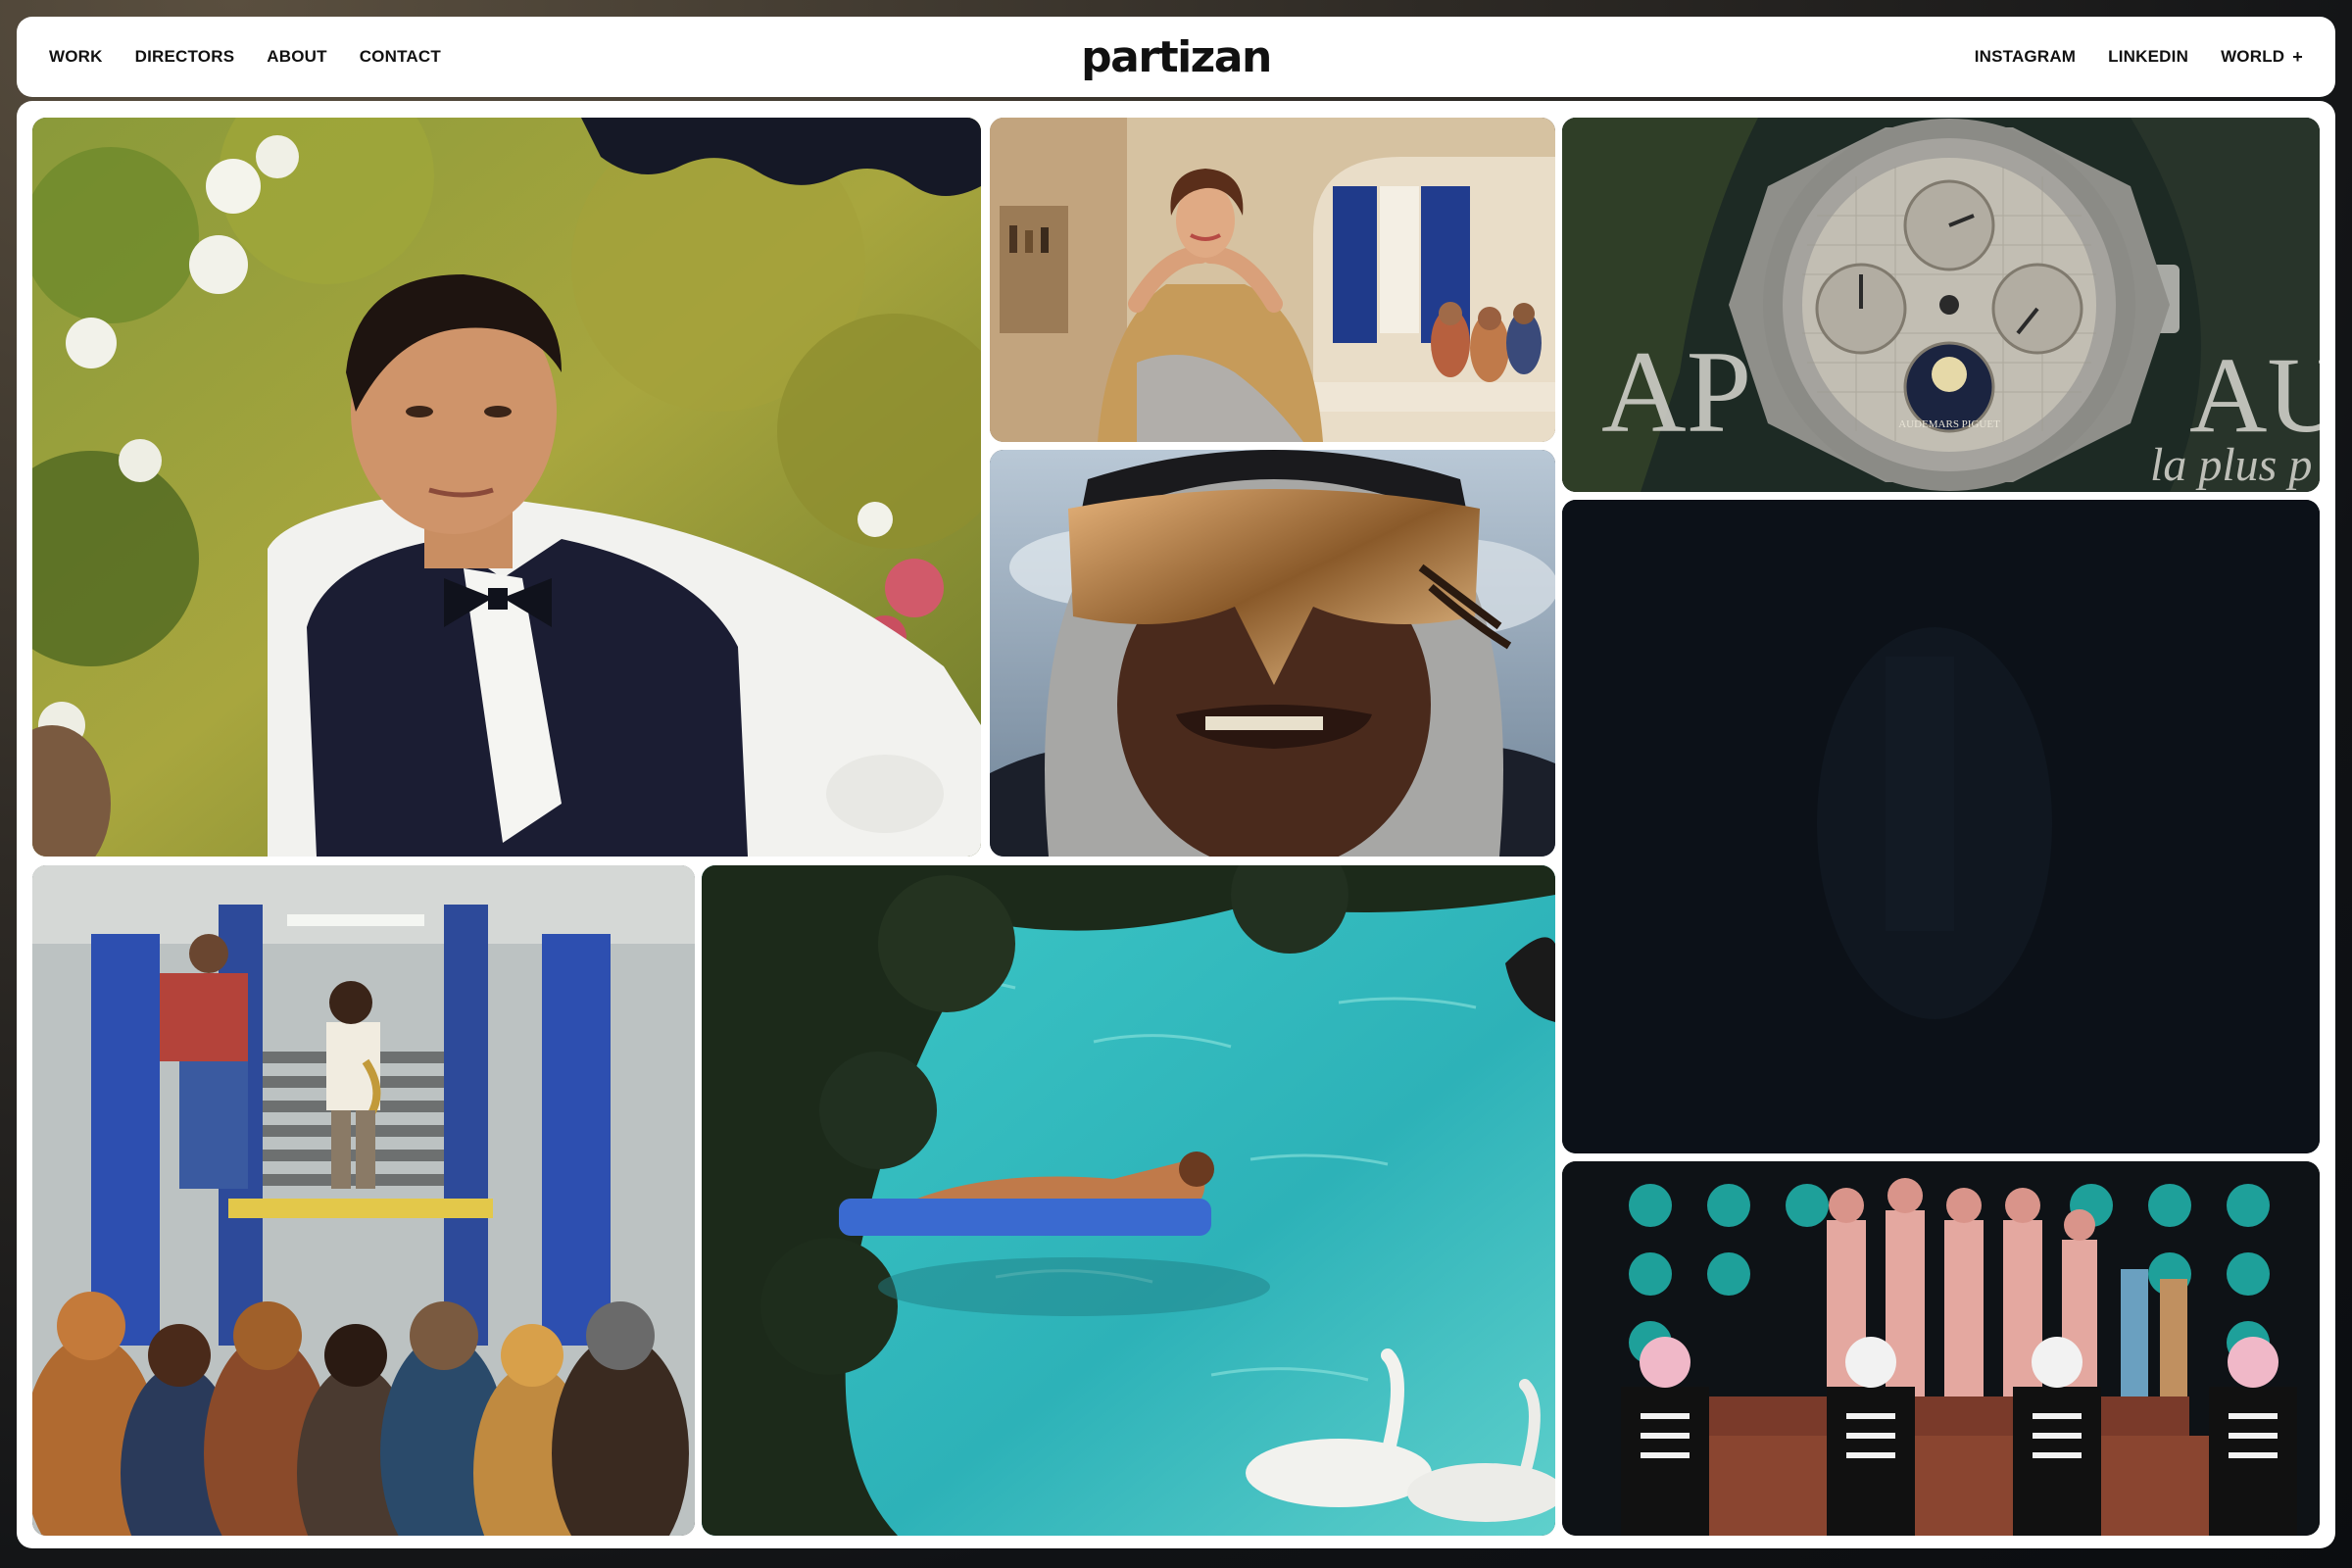 The height and width of the screenshot is (1568, 2352). I want to click on subway-saxophone-image, so click(363, 1200).